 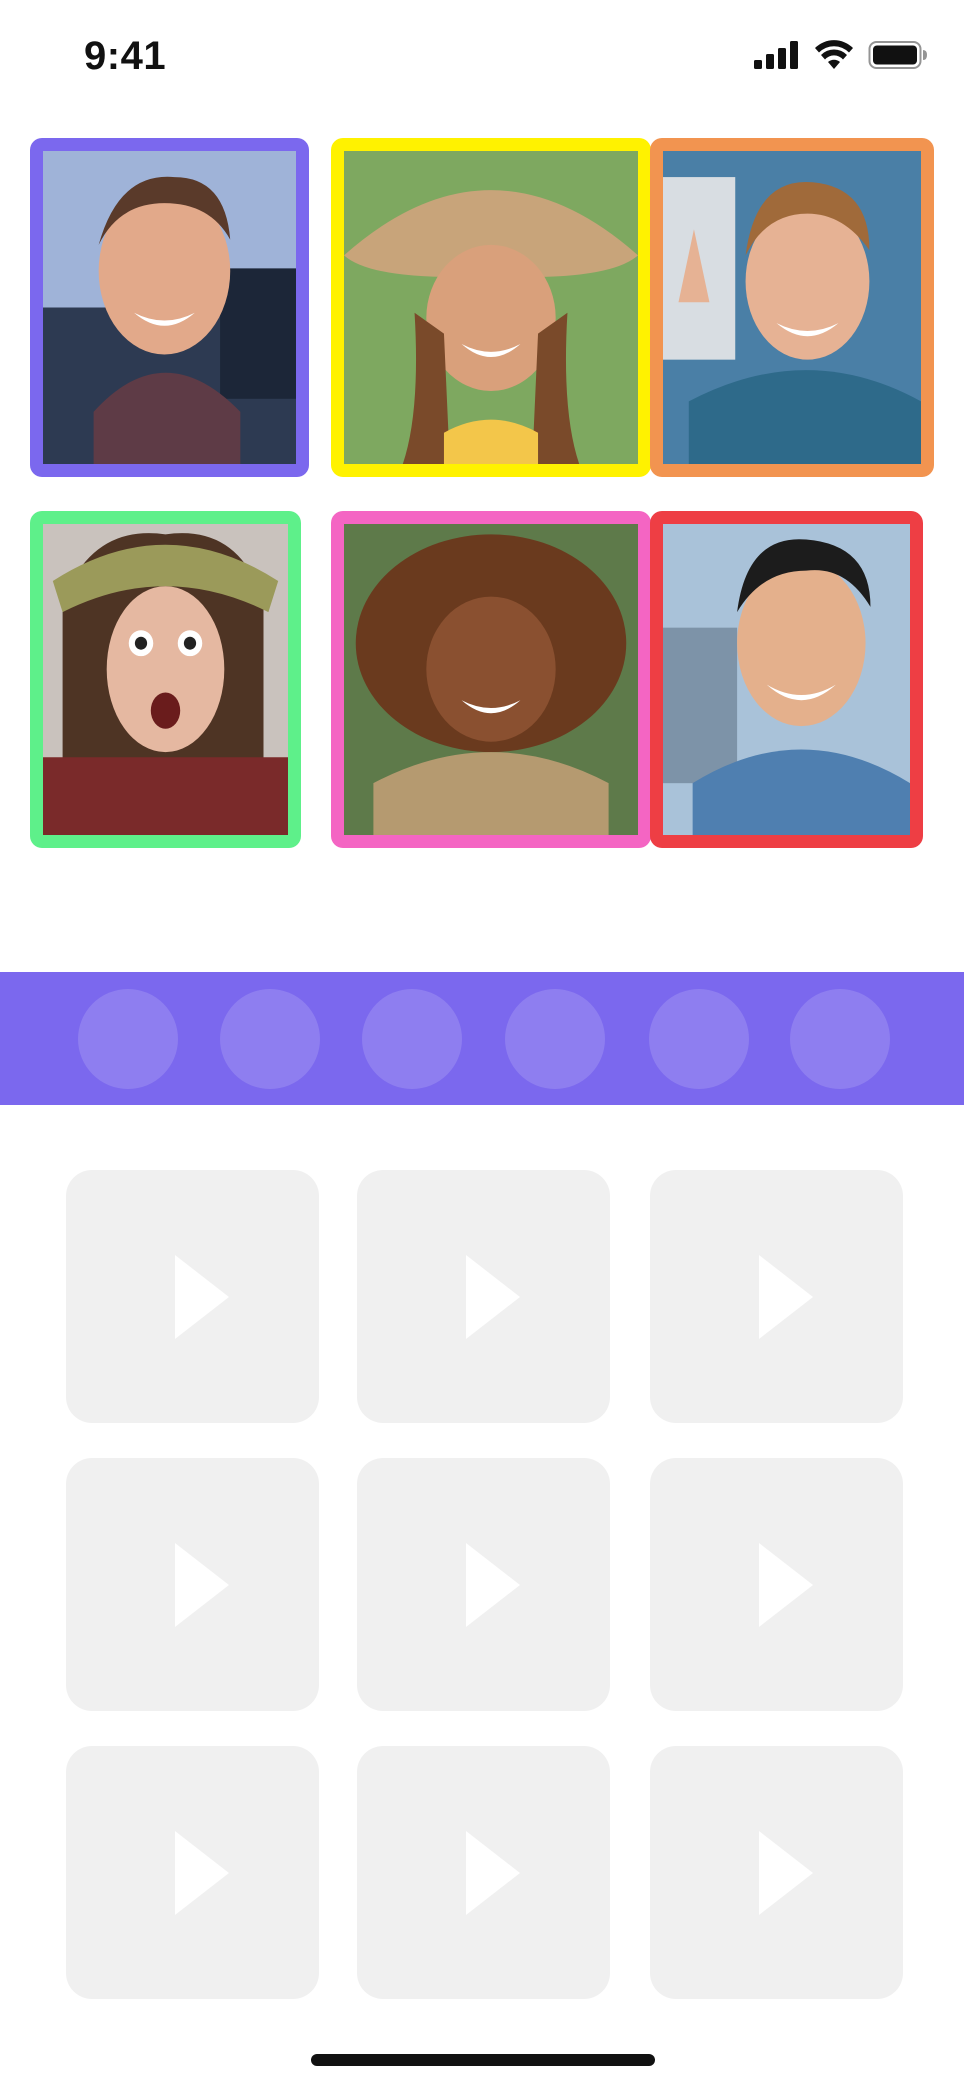 What do you see at coordinates (897, 55) in the screenshot?
I see `battery-icon` at bounding box center [897, 55].